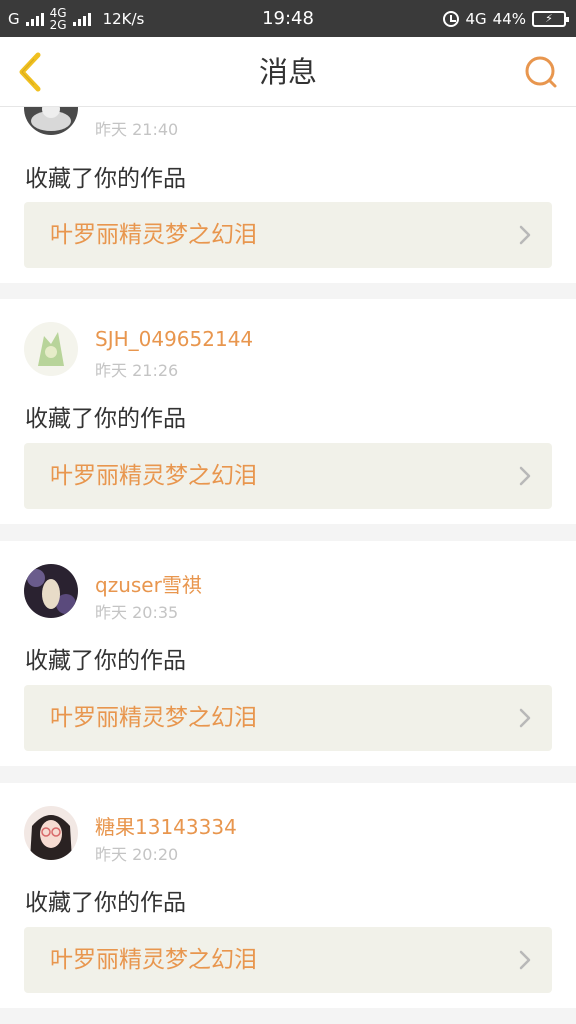  Describe the element at coordinates (509, 18) in the screenshot. I see `battery-percent: 44%` at that location.